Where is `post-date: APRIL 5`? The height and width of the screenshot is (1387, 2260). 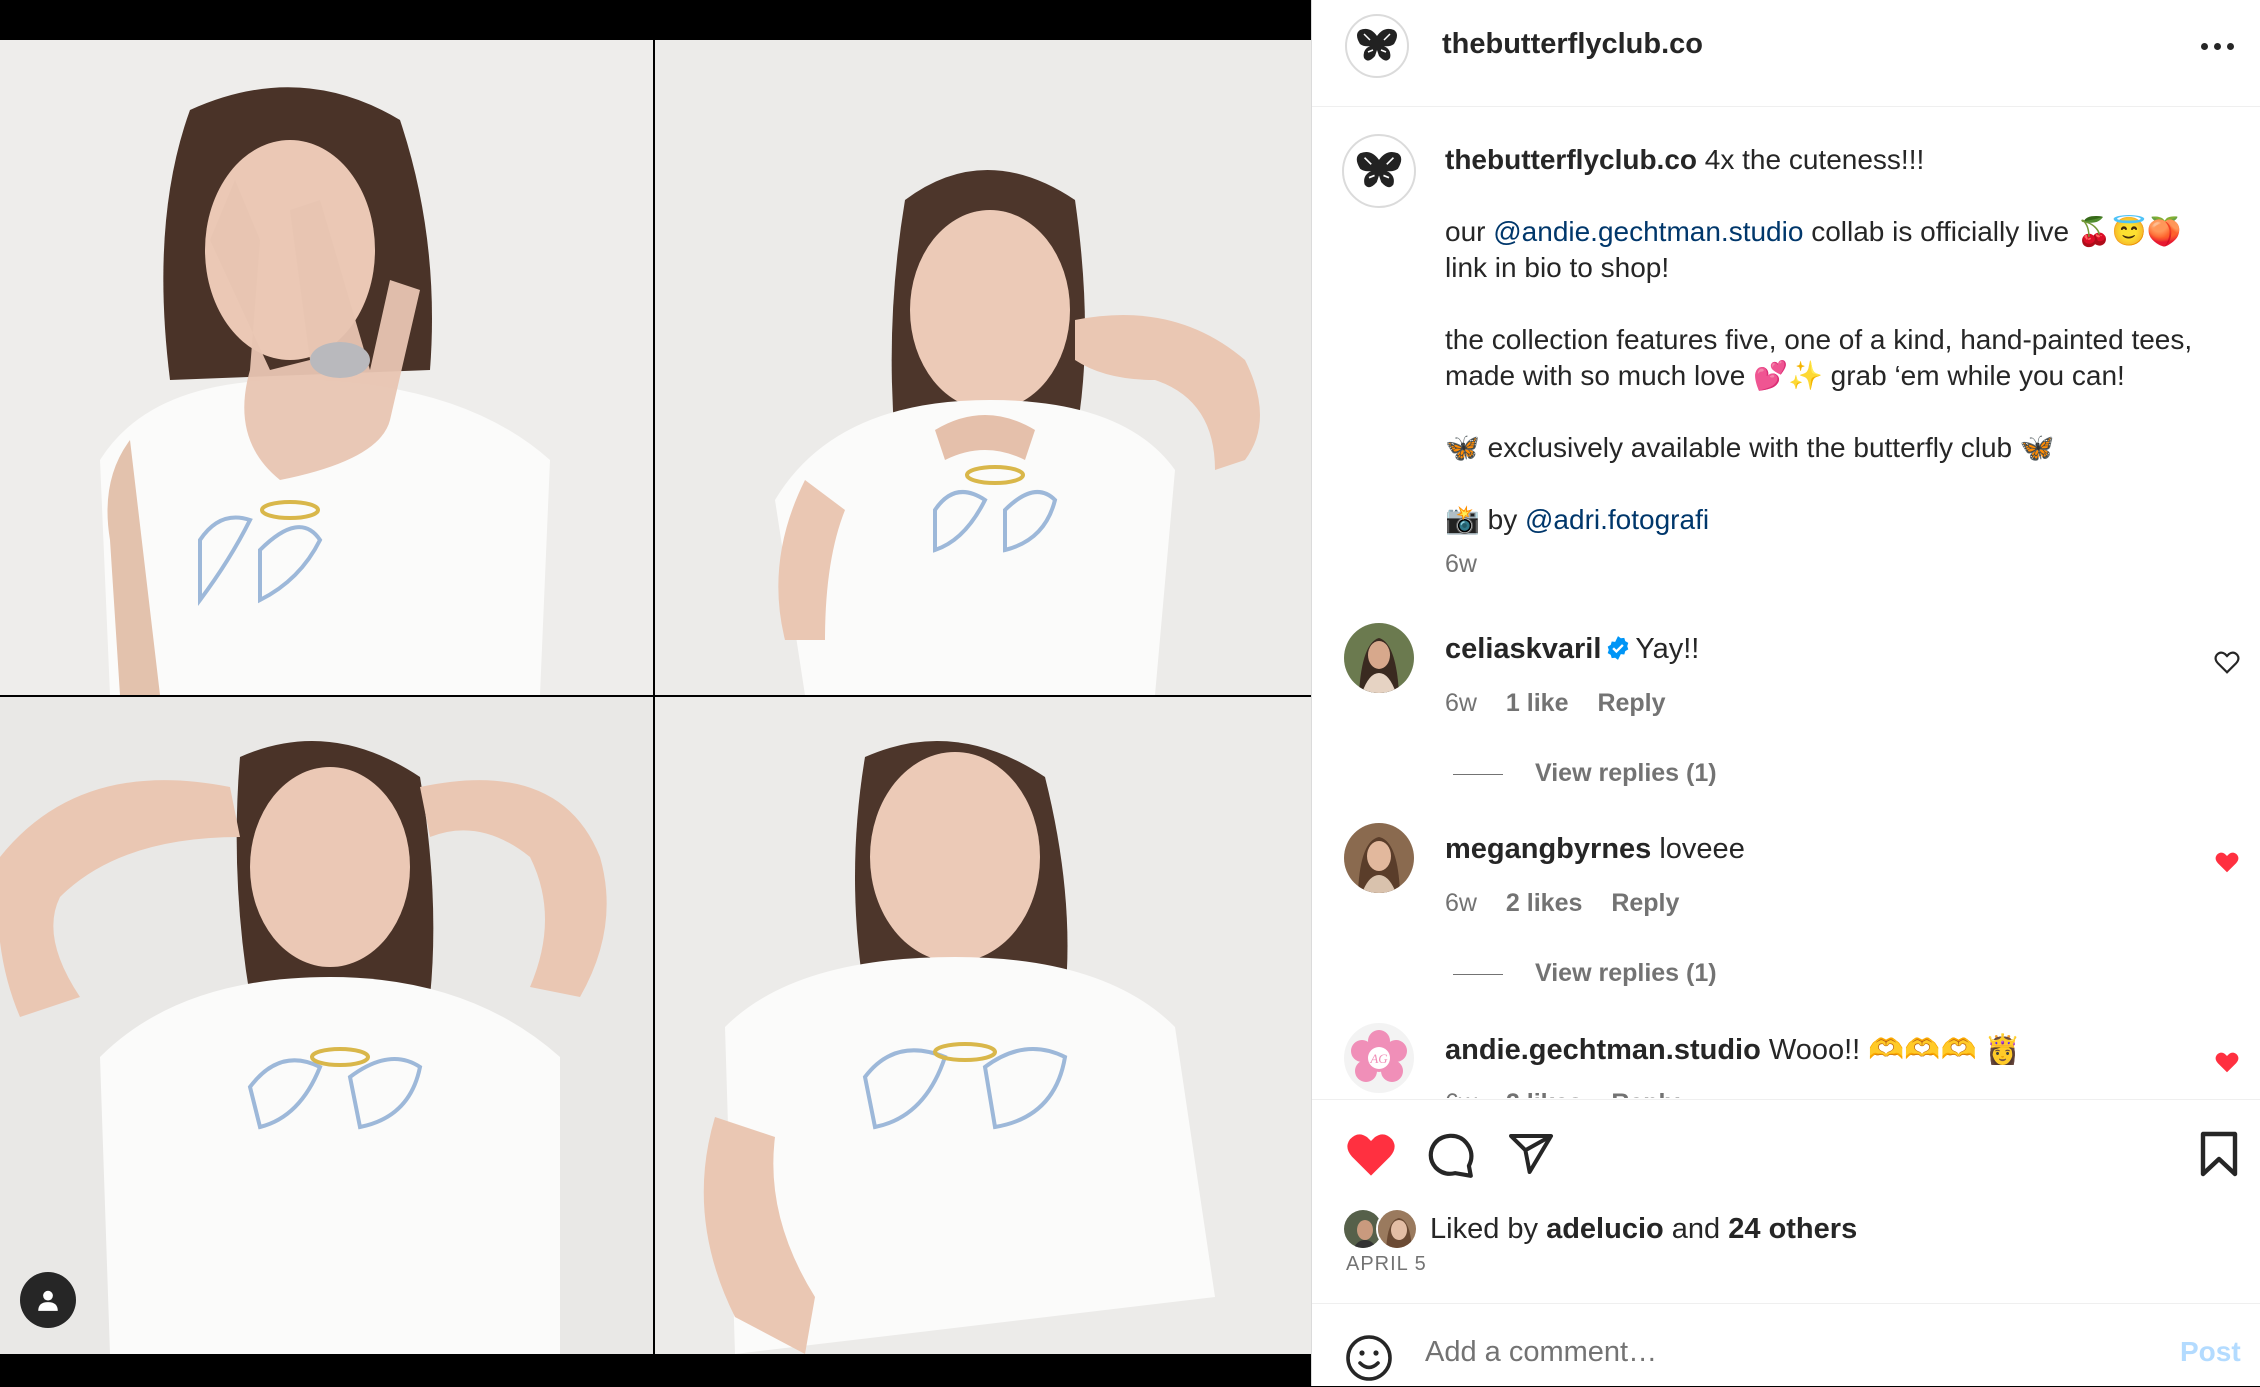 post-date: APRIL 5 is located at coordinates (1386, 1264).